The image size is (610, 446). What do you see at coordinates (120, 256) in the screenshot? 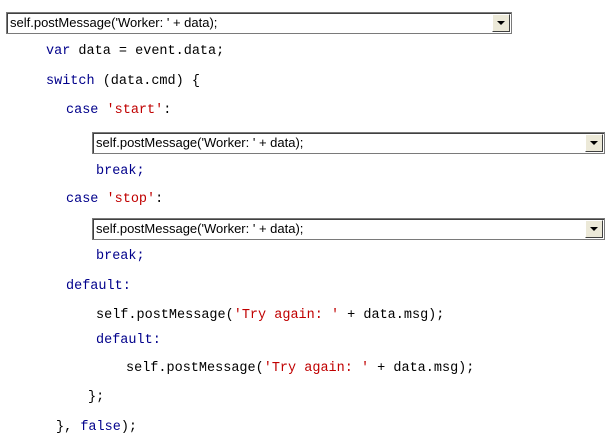
I see `code-line-break-2: break;` at bounding box center [120, 256].